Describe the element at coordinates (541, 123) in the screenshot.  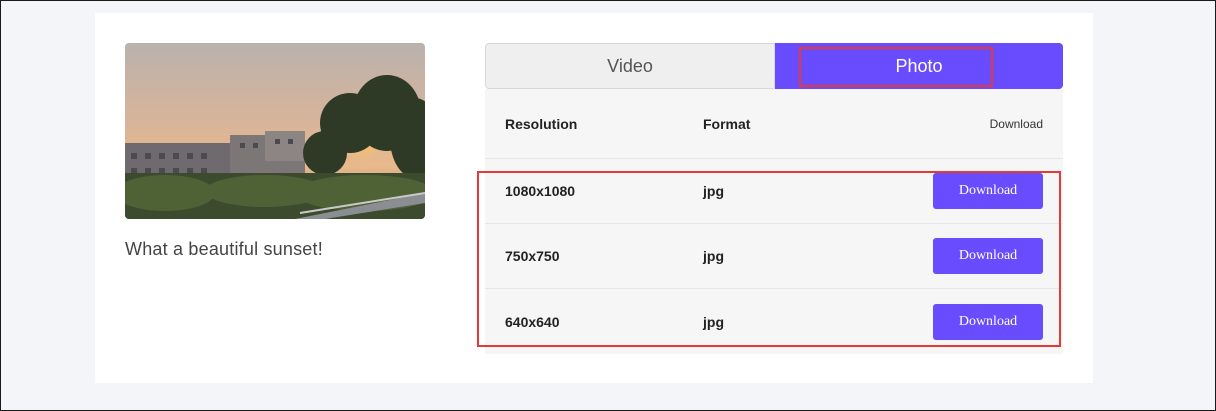
I see `column-header-resolution: Resolution` at that location.